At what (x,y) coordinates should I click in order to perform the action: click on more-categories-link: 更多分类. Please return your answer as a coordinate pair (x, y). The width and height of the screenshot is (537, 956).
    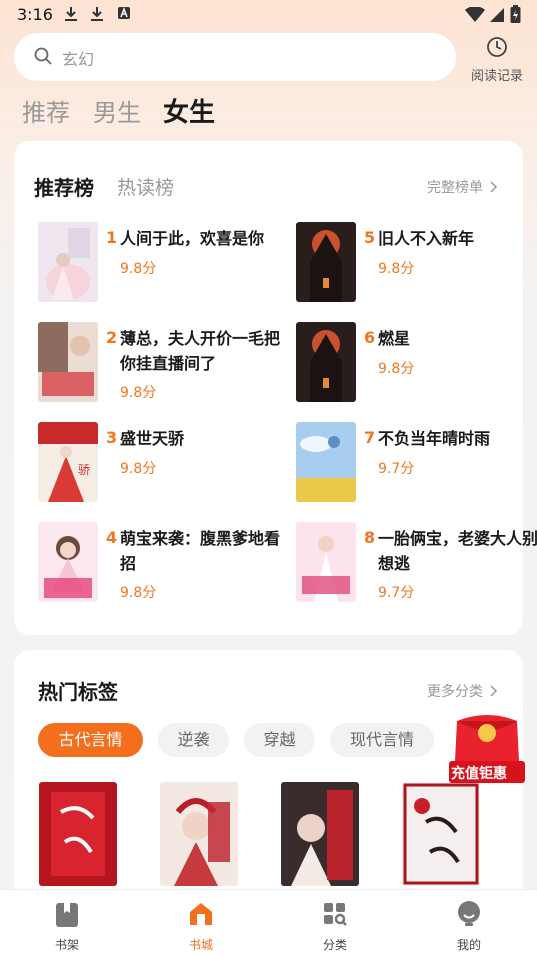
    Looking at the image, I should click on (462, 691).